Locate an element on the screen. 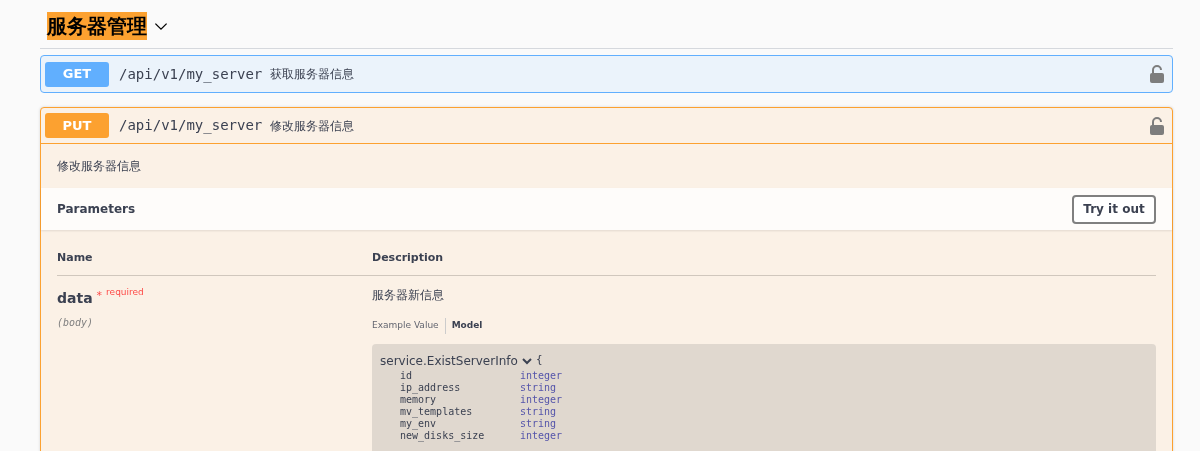 The image size is (1200, 451). field-name: mv_templates is located at coordinates (437, 411).